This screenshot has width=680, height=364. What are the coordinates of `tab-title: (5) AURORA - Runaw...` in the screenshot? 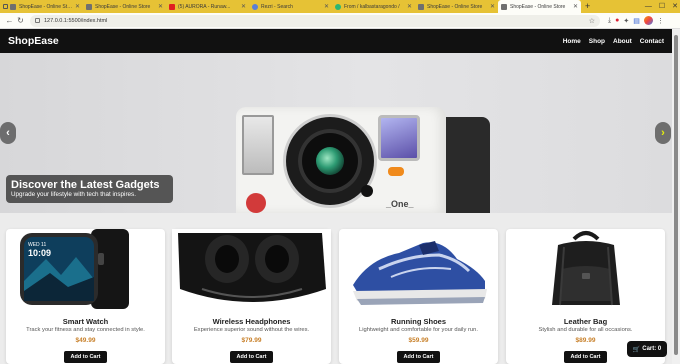 It's located at (204, 6).